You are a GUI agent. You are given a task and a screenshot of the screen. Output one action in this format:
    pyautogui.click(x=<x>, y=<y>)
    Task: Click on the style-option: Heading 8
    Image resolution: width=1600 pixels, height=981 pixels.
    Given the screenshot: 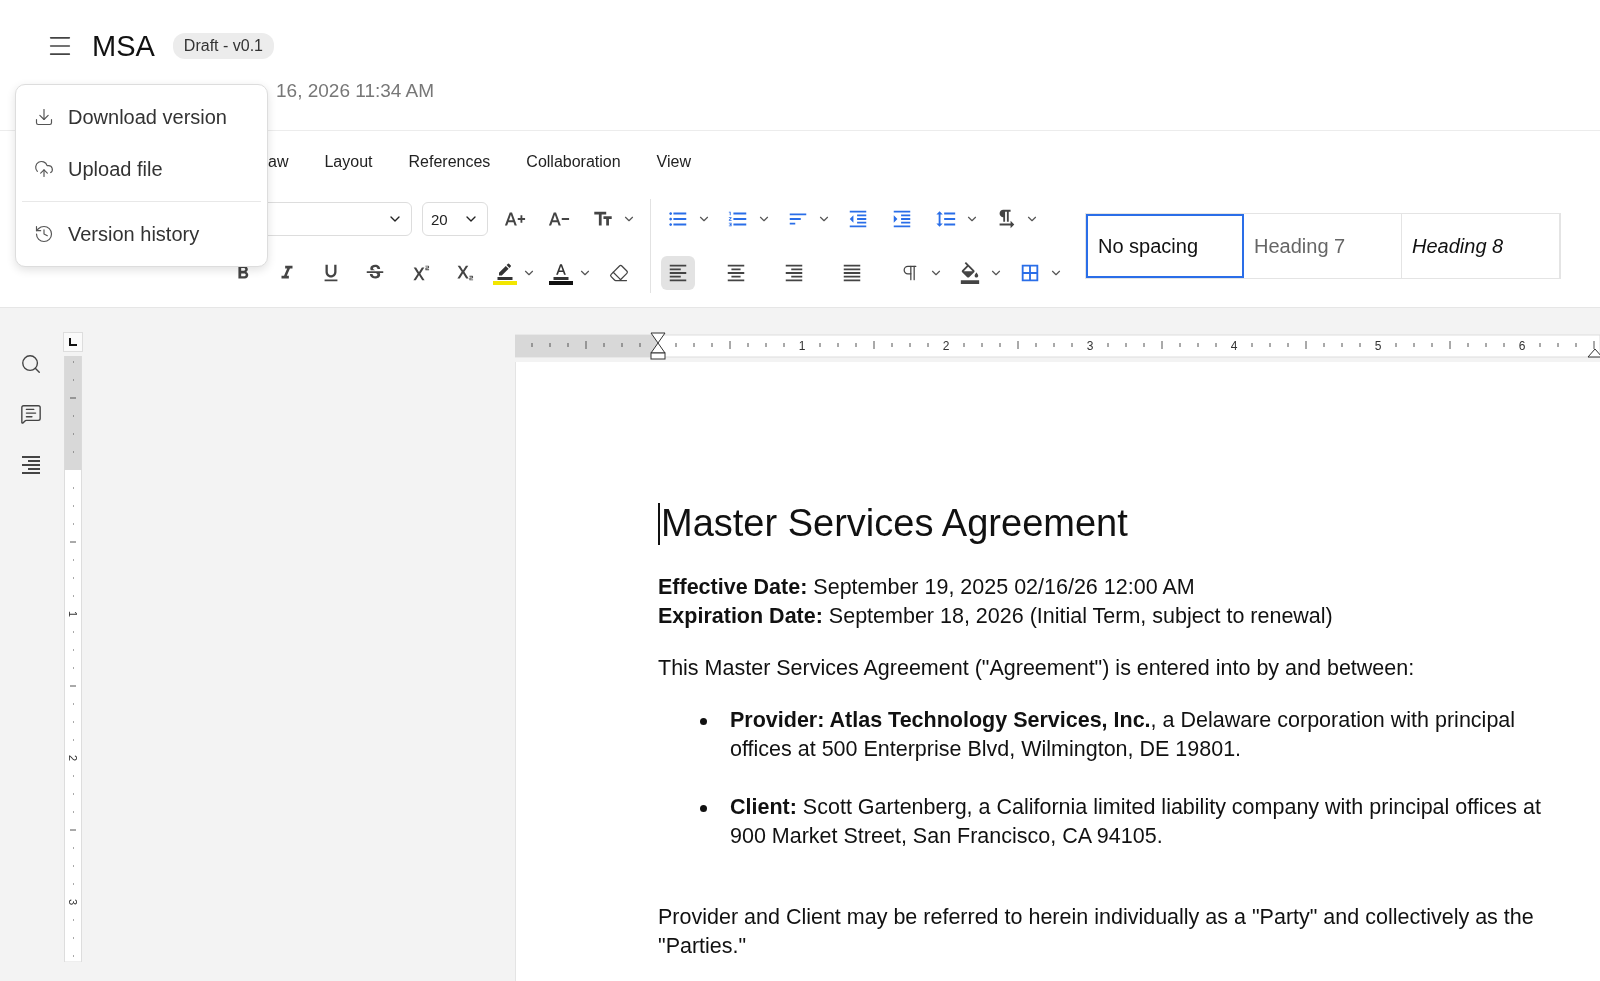 What is the action you would take?
    pyautogui.click(x=1481, y=246)
    